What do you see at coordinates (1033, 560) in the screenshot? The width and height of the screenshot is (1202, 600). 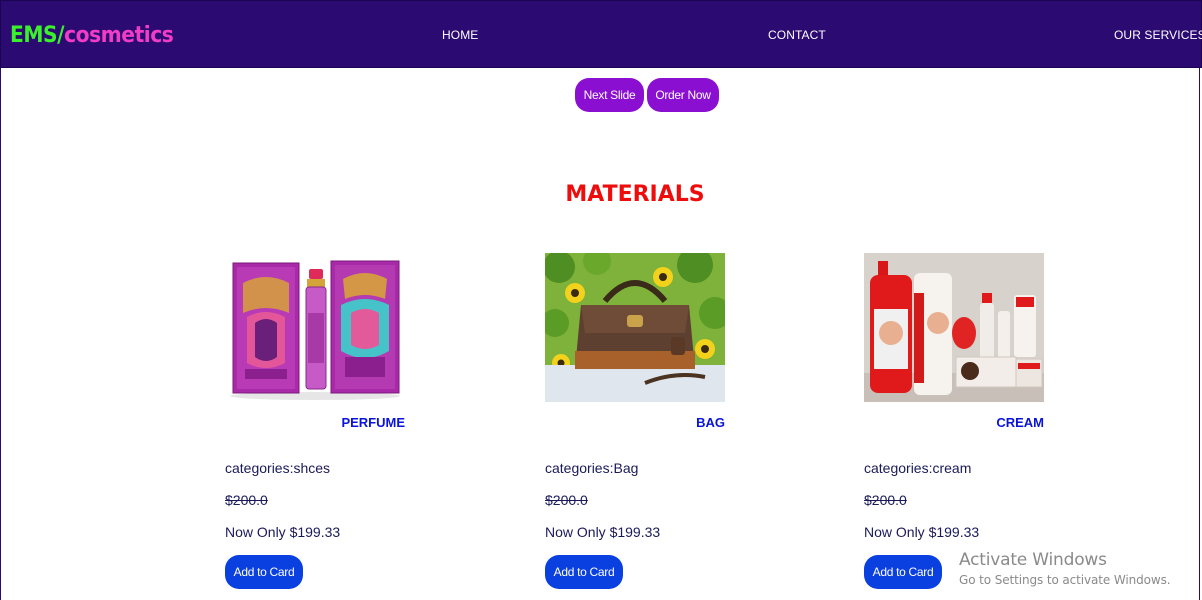 I see `activate-windows-title: Activate Windows` at bounding box center [1033, 560].